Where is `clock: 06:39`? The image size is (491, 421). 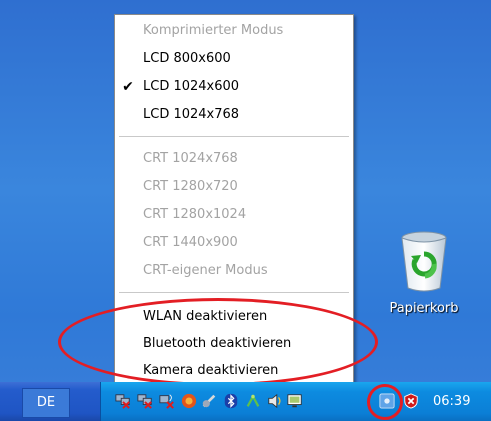
clock: 06:39 is located at coordinates (451, 401).